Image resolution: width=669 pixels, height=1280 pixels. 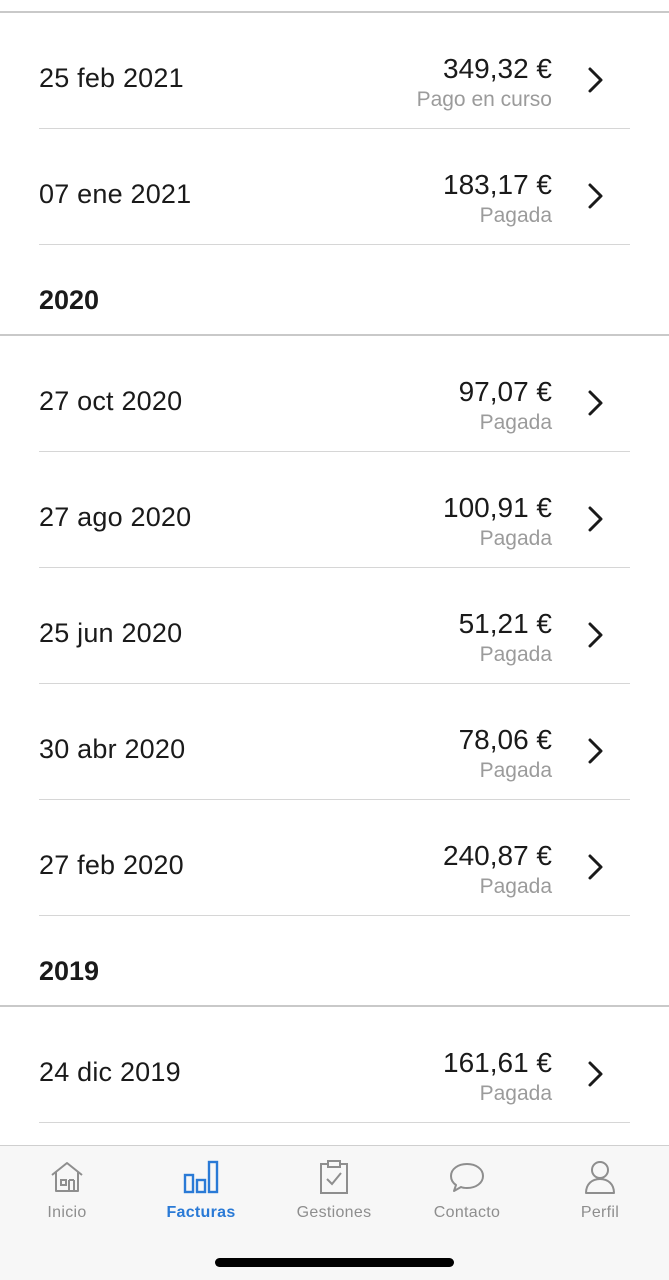 What do you see at coordinates (115, 517) in the screenshot?
I see `invoice-date: 27 ago 2020` at bounding box center [115, 517].